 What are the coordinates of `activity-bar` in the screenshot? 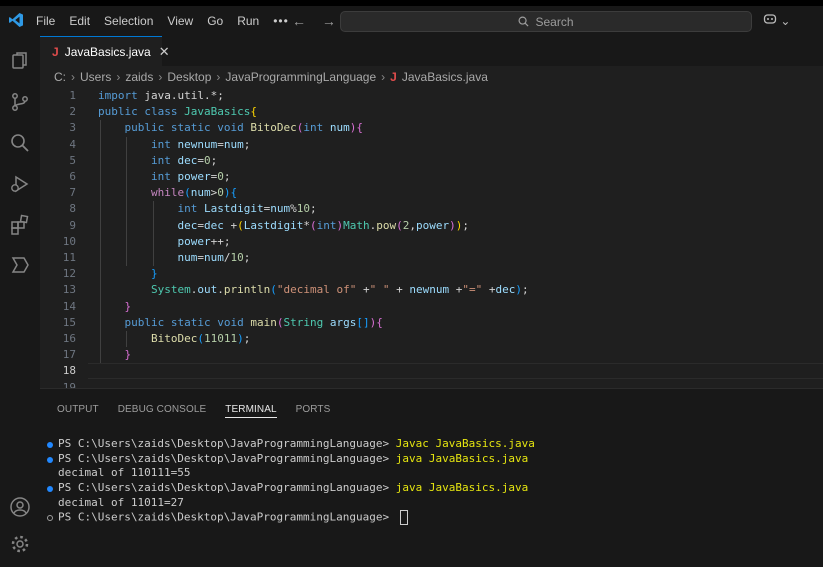 It's located at (20, 301).